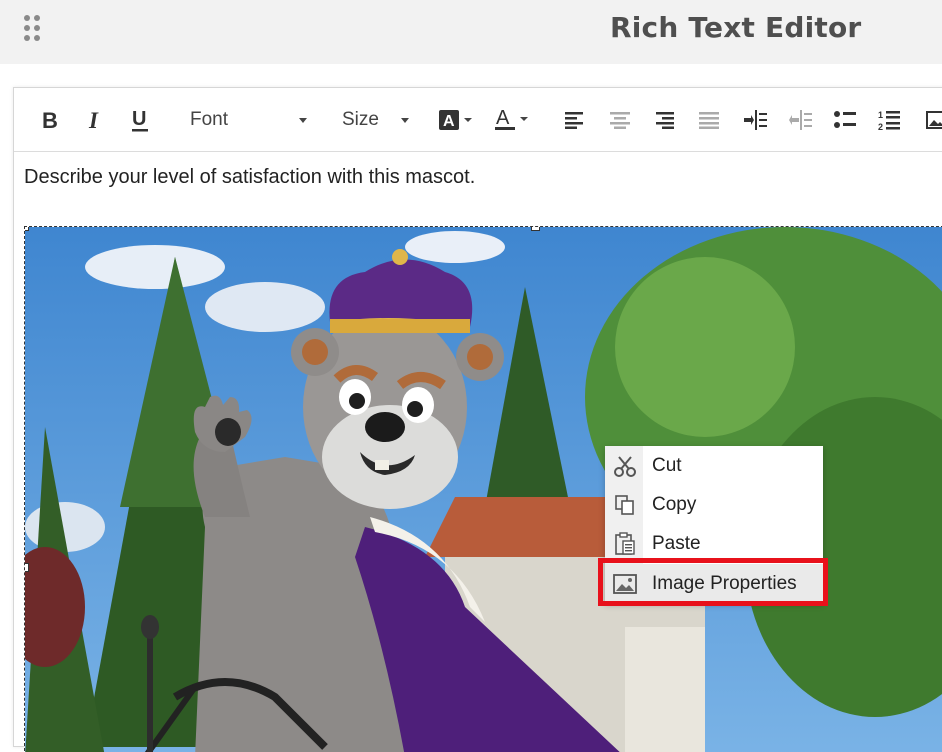  What do you see at coordinates (27, 567) in the screenshot?
I see `resize-handle-middle-left` at bounding box center [27, 567].